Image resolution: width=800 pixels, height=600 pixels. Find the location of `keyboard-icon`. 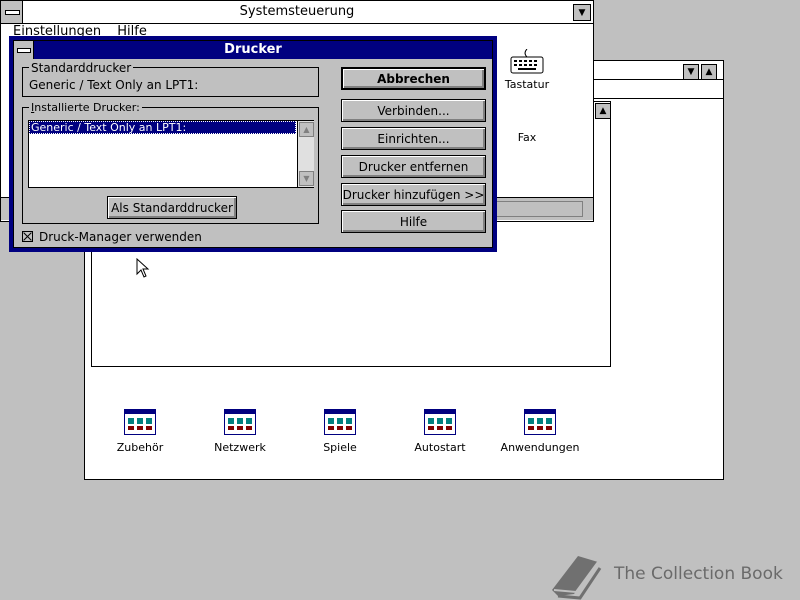

keyboard-icon is located at coordinates (527, 61).